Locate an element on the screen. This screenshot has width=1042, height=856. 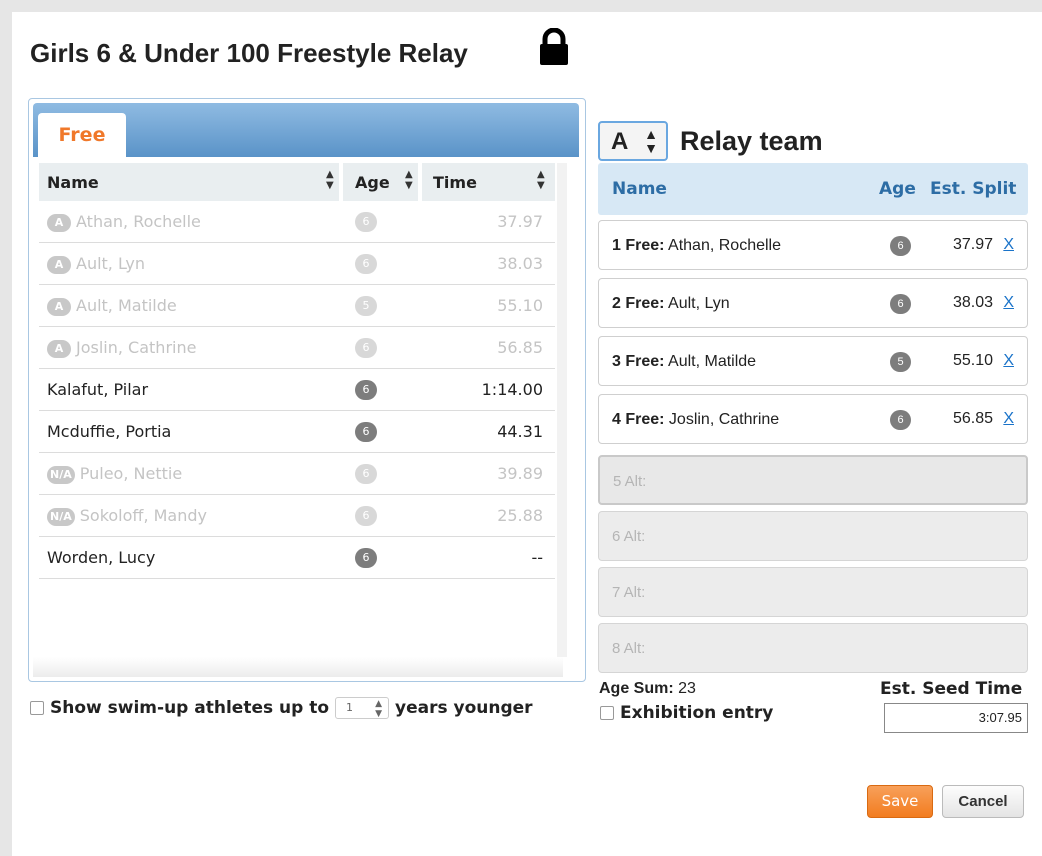
relay-alternate-label: 8 Alt: is located at coordinates (629, 648).